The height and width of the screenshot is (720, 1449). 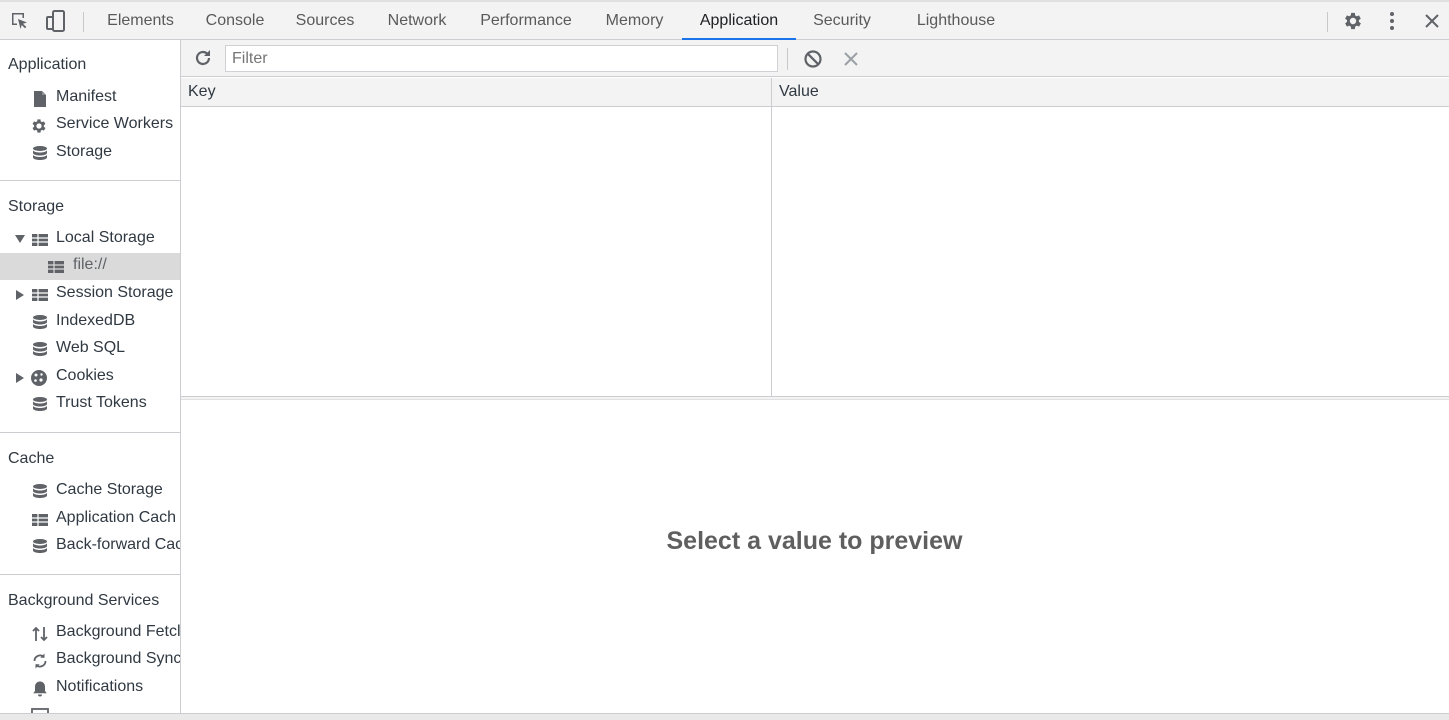 I want to click on tab-performance: Performance, so click(x=526, y=21).